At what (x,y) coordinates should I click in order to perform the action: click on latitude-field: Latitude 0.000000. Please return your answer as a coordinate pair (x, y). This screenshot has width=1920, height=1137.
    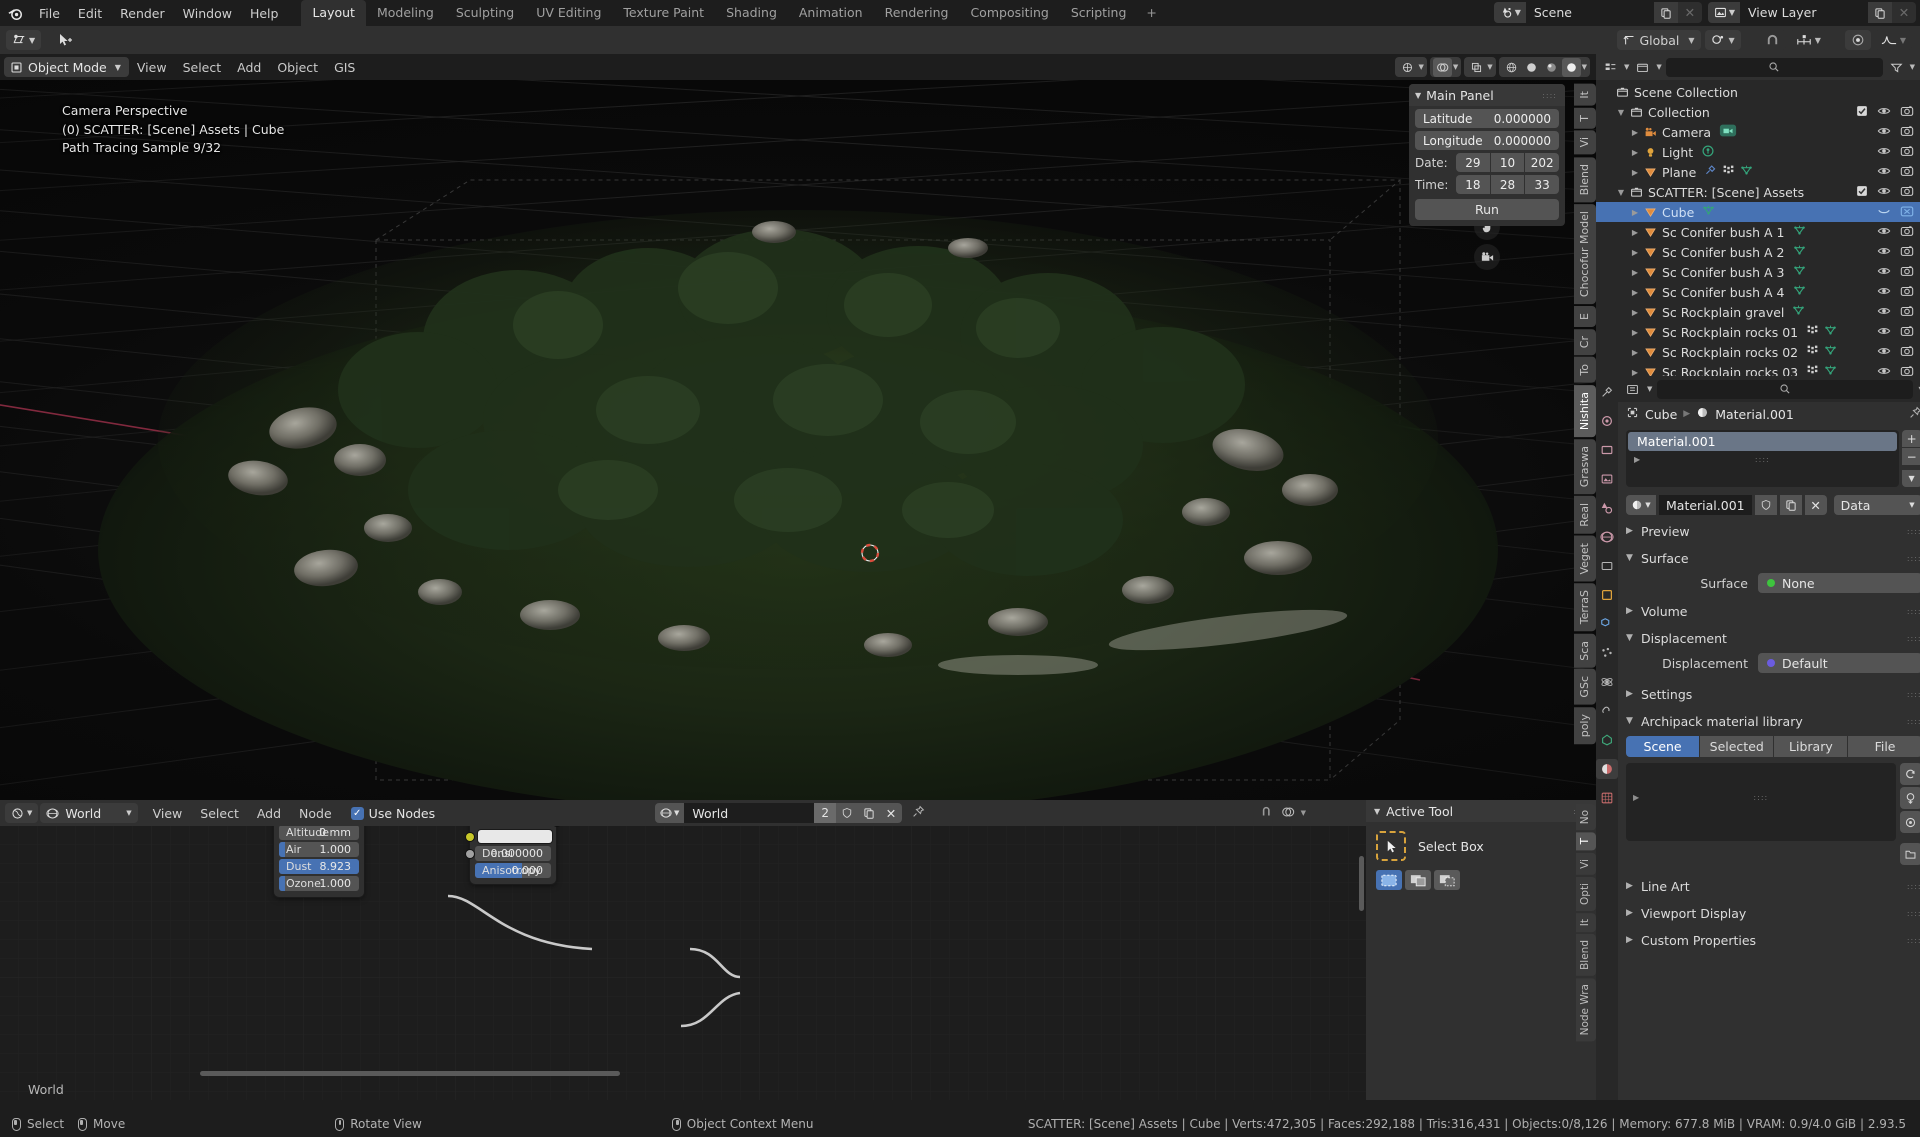
    Looking at the image, I should click on (1487, 118).